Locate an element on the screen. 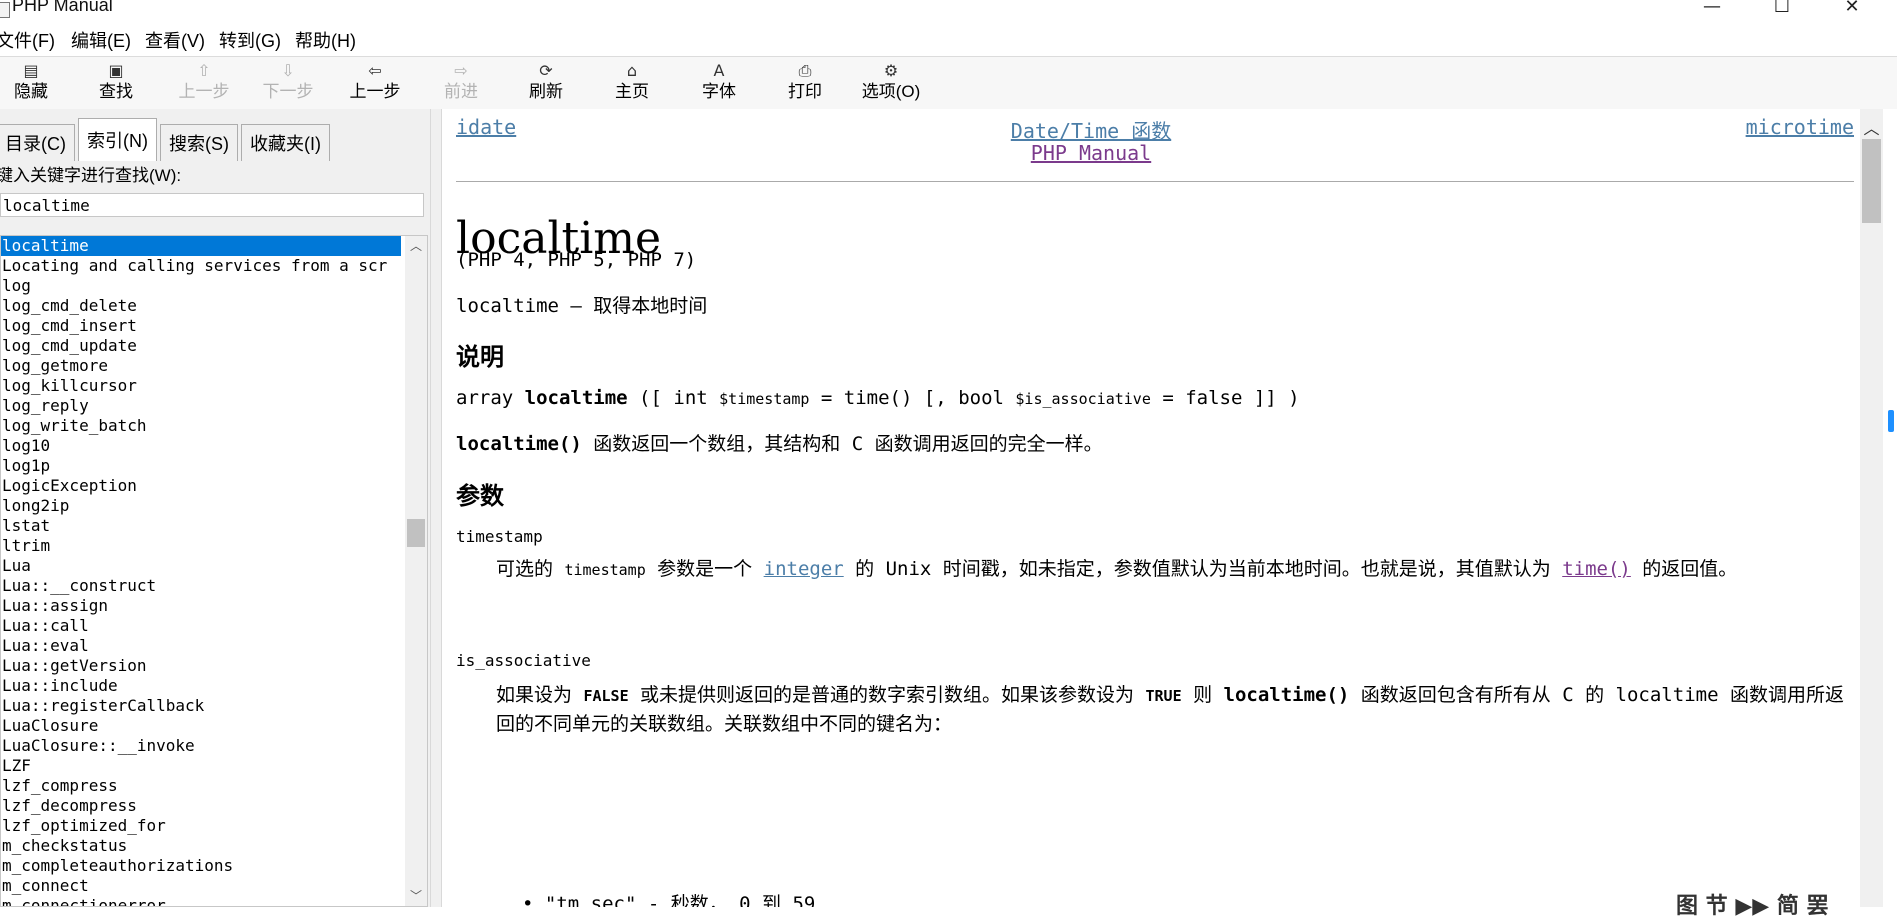 This screenshot has height=920, width=1897. refresh-button: ⟳ 刷新 is located at coordinates (546, 84).